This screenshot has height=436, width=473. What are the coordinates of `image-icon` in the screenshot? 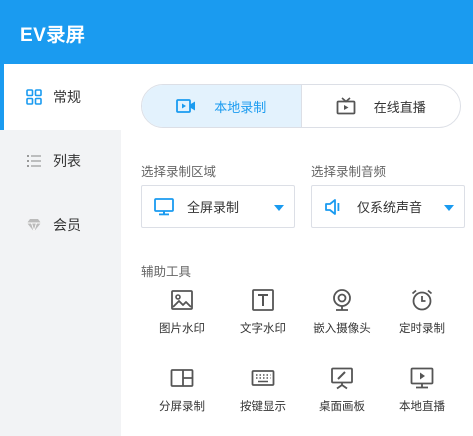 It's located at (182, 300).